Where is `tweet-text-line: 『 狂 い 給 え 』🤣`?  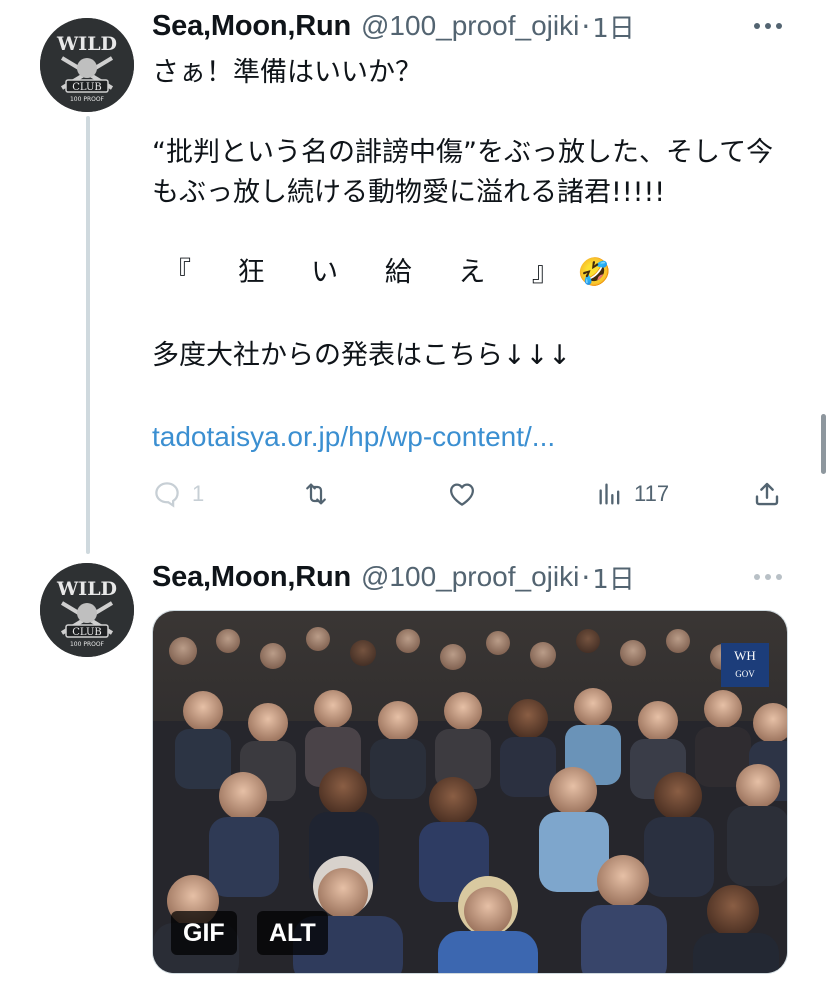 tweet-text-line: 『 狂 い 給 え 』🤣 is located at coordinates (397, 272).